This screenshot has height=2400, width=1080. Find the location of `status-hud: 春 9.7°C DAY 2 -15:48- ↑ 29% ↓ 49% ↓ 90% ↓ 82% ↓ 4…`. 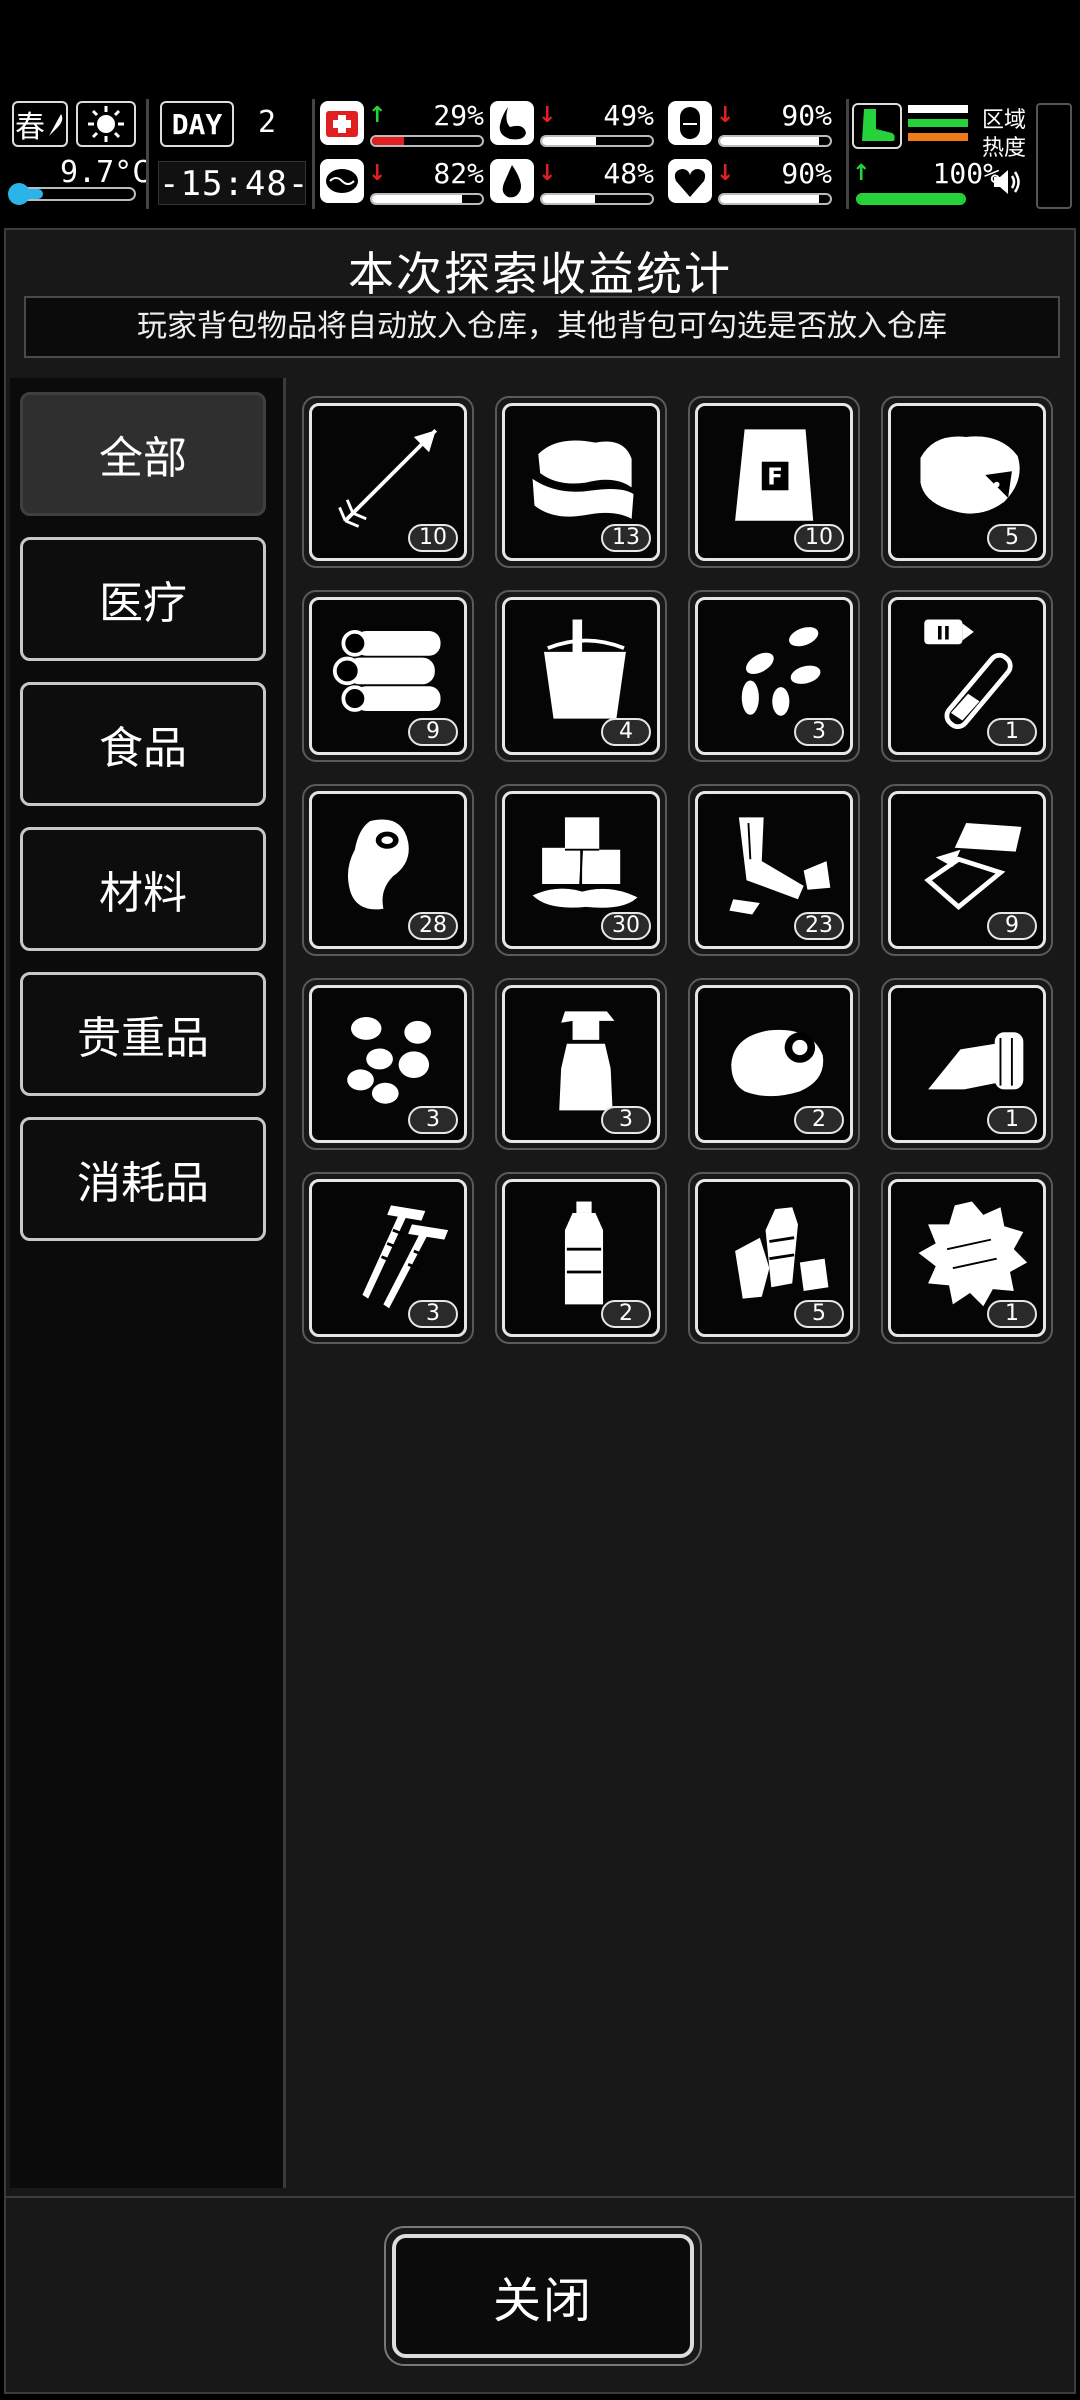

status-hud: 春 9.7°C DAY 2 -15:48- ↑ 29% ↓ 49% ↓ 90% ↓ 82% ↓ 4… is located at coordinates (540, 155).